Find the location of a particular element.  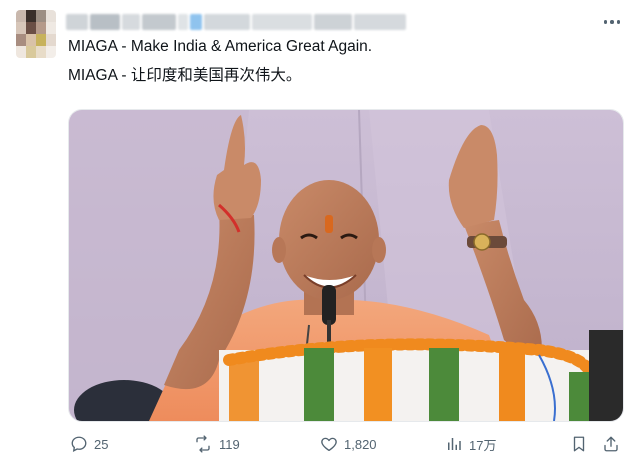

bar-chart-icon is located at coordinates (454, 444).